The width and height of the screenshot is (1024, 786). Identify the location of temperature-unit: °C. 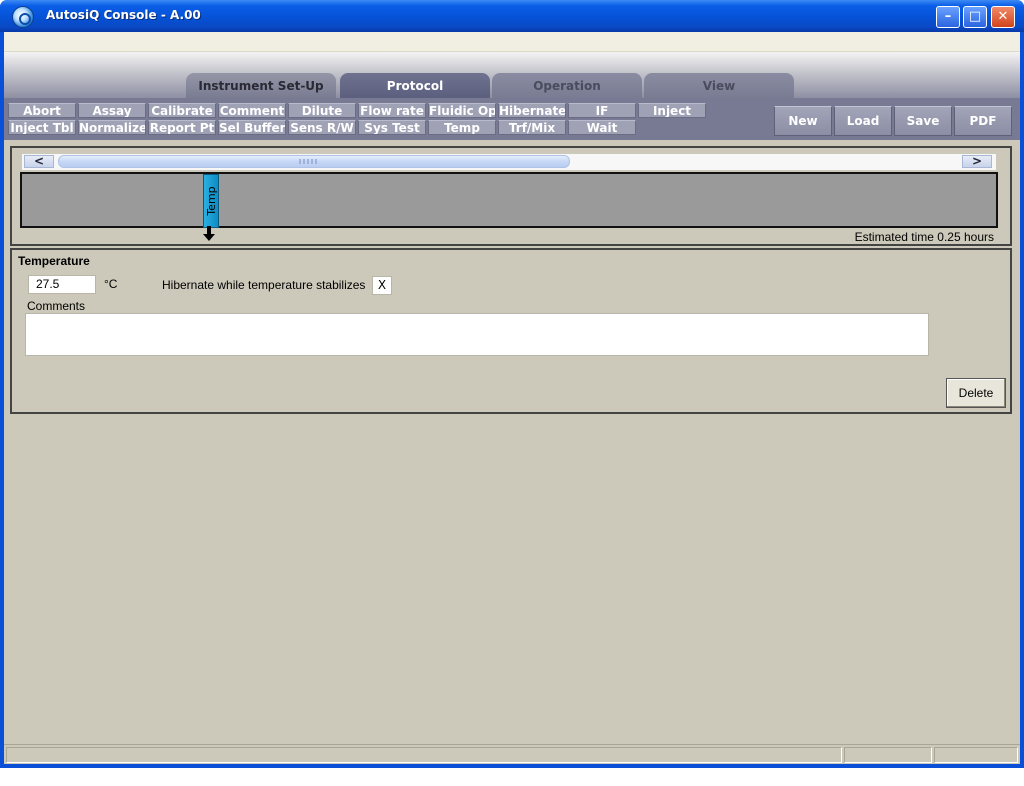
(111, 284).